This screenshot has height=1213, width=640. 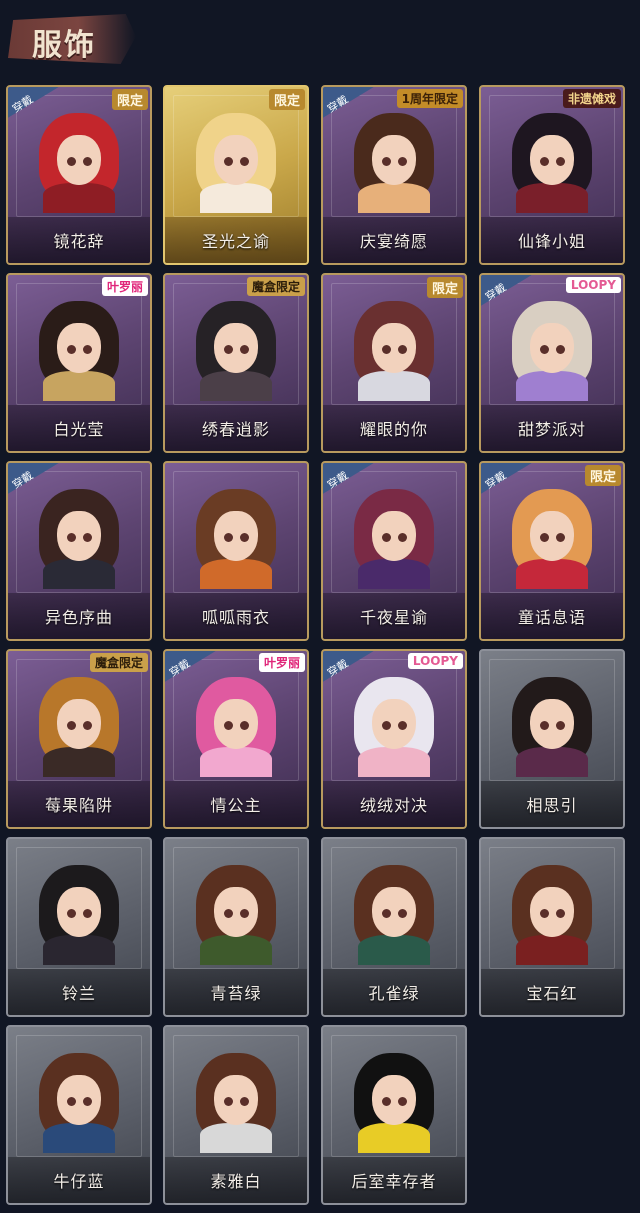 I want to click on costume-name: 庆宴绮愿, so click(x=393, y=241).